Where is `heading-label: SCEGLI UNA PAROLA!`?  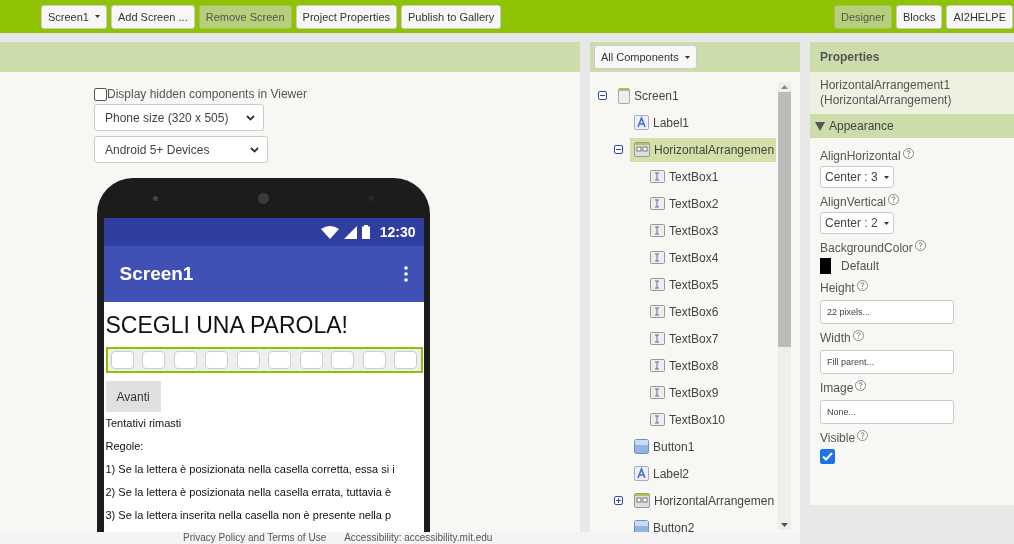
heading-label: SCEGLI UNA PAROLA! is located at coordinates (227, 325).